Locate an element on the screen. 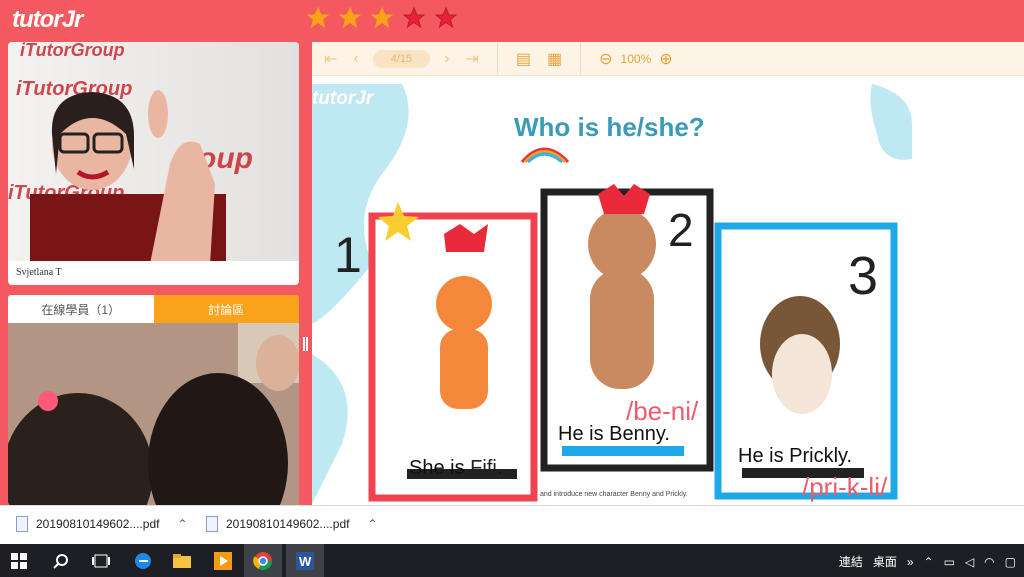  pronunciation-note: /pri-k-li/ is located at coordinates (845, 487).